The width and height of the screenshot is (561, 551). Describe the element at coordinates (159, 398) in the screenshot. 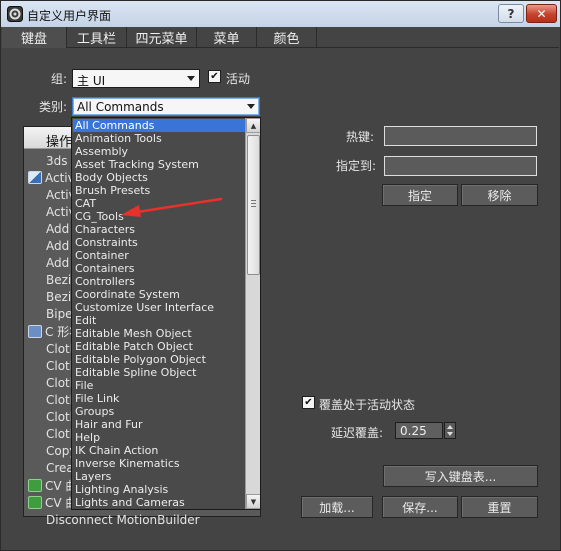

I see `dropdown-option: File Link` at that location.